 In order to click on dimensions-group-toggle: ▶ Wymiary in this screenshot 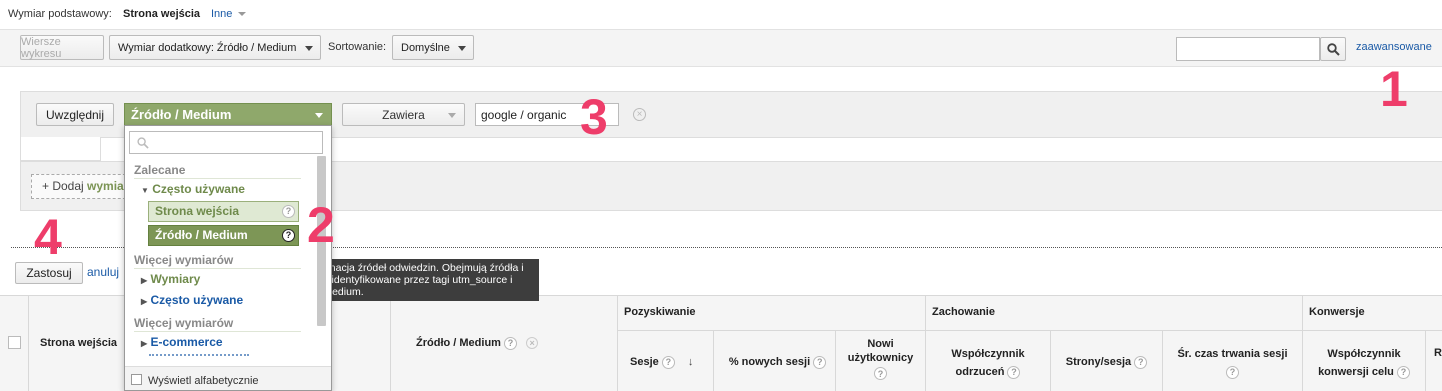, I will do `click(170, 279)`.